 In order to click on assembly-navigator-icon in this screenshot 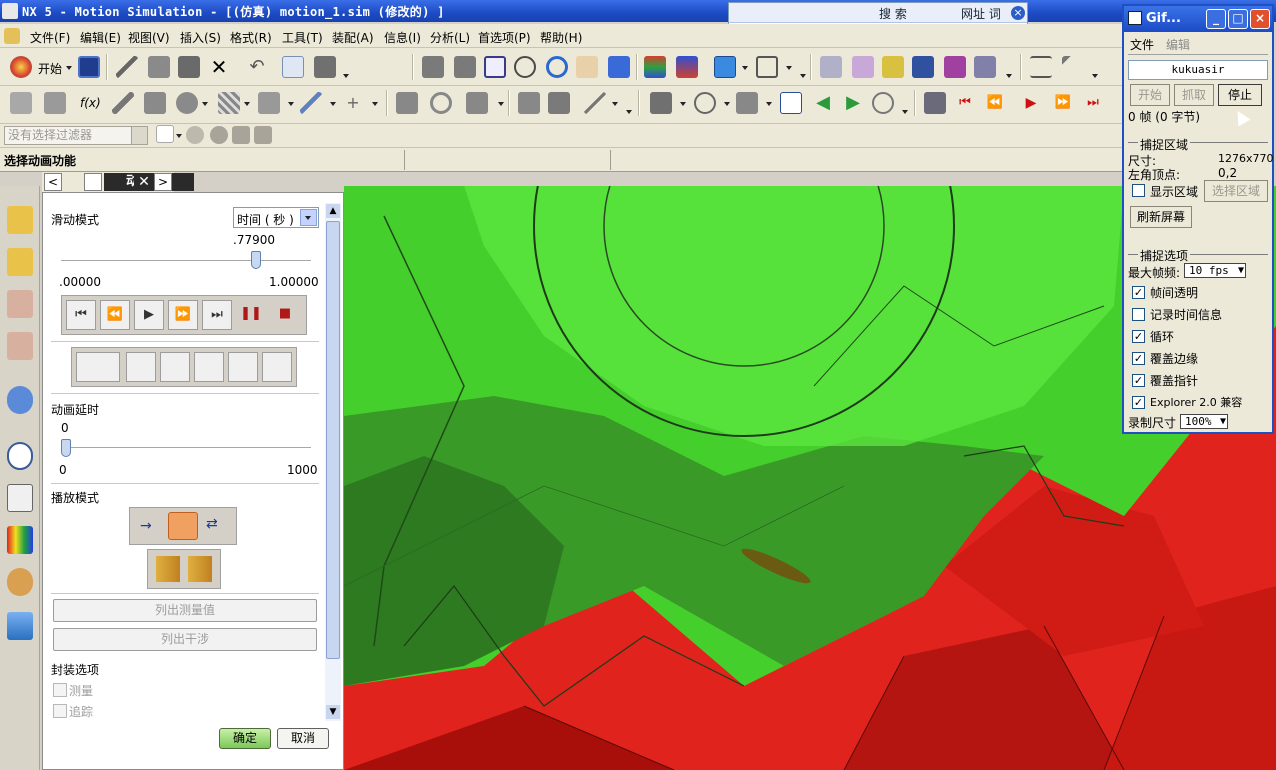, I will do `click(20, 262)`.